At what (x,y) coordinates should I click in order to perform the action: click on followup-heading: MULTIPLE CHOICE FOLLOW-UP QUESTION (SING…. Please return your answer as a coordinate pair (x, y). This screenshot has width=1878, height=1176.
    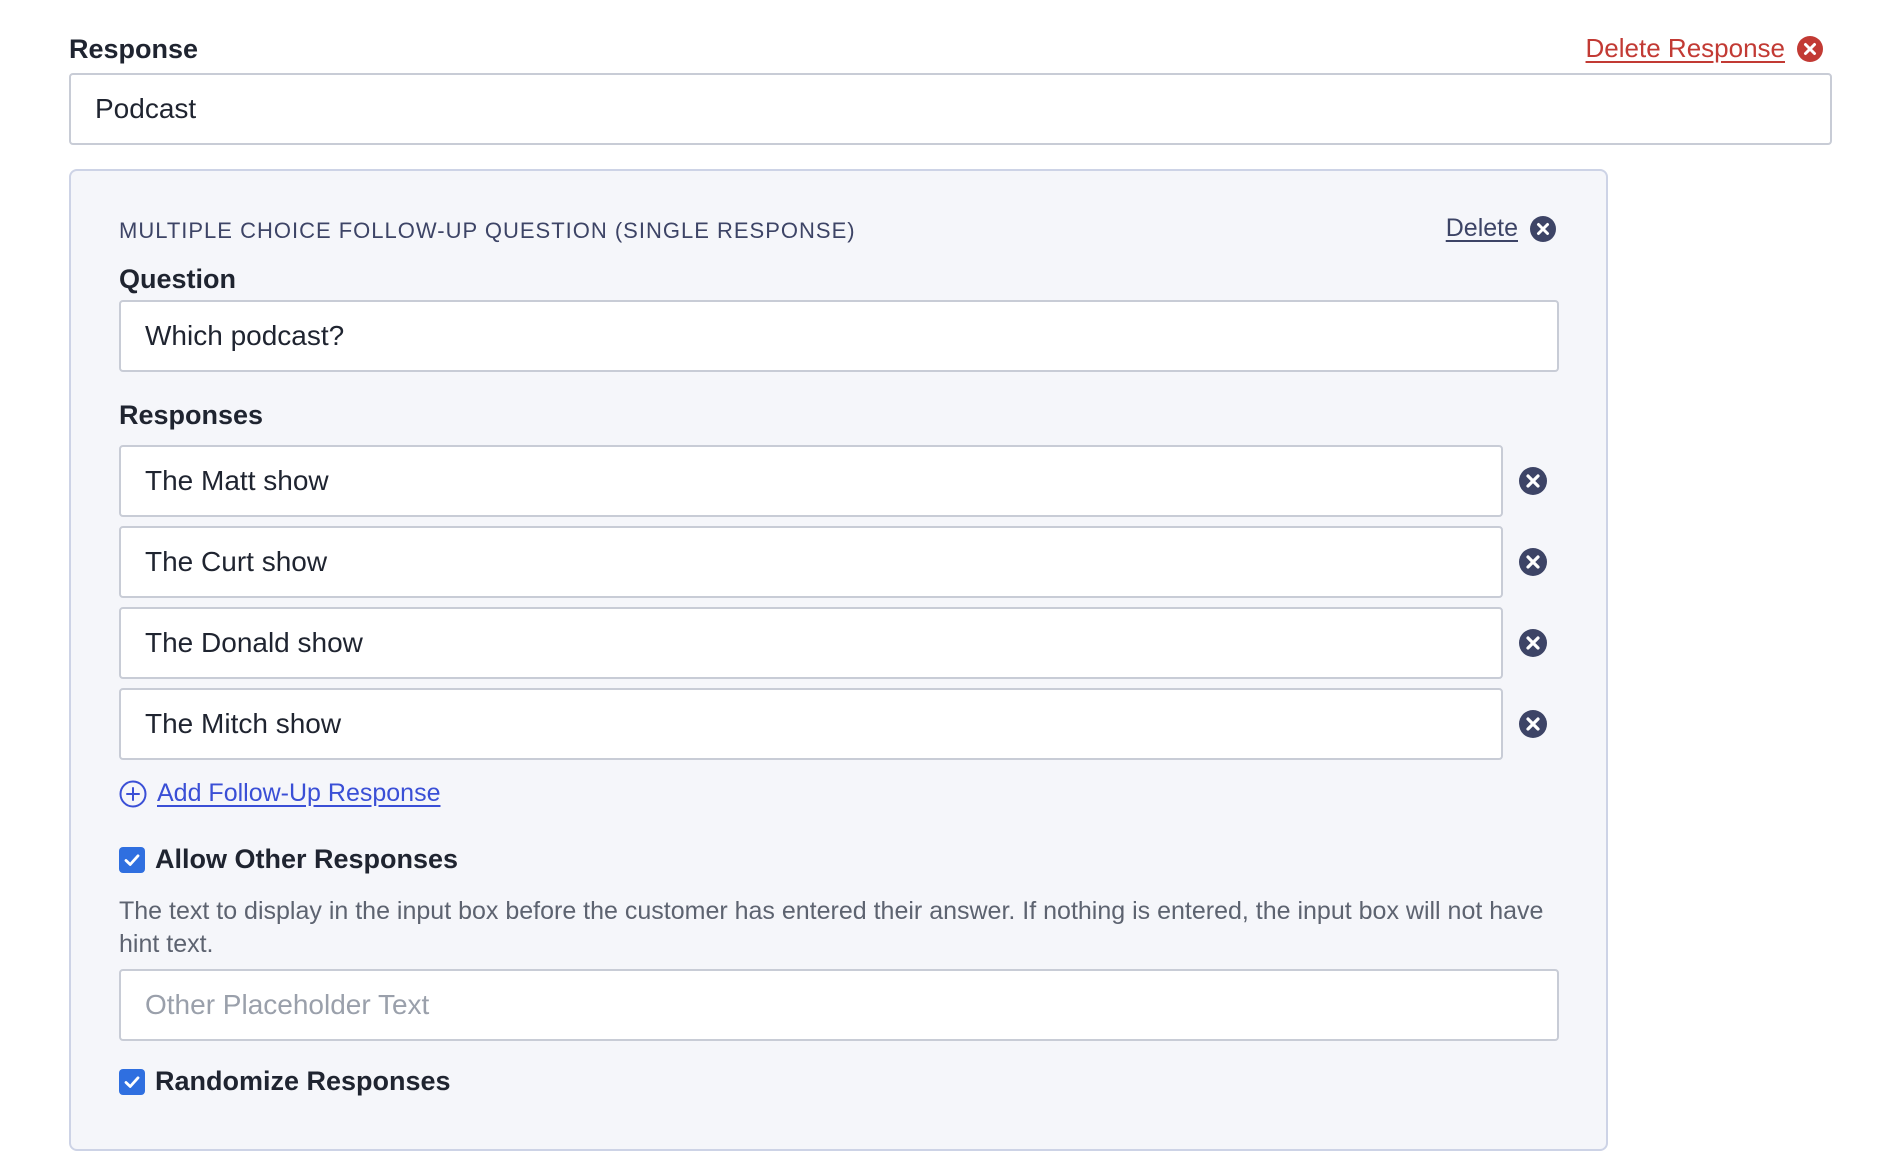
    Looking at the image, I should click on (487, 230).